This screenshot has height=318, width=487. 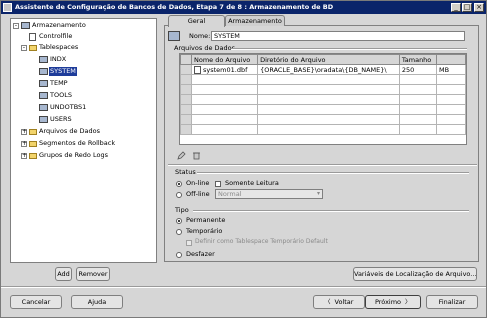 What do you see at coordinates (467, 7) in the screenshot?
I see `maximize-button: □` at bounding box center [467, 7].